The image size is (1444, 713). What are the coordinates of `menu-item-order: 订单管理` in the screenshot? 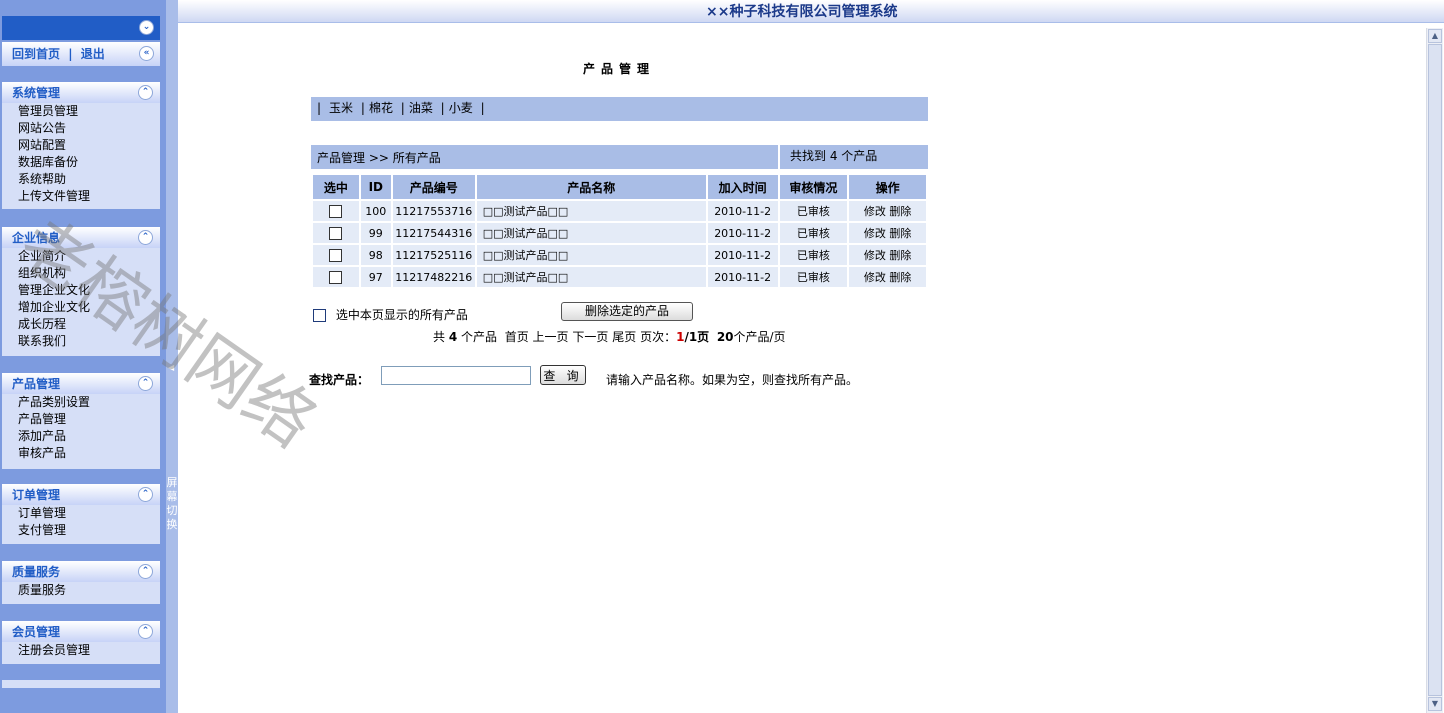 It's located at (81, 513).